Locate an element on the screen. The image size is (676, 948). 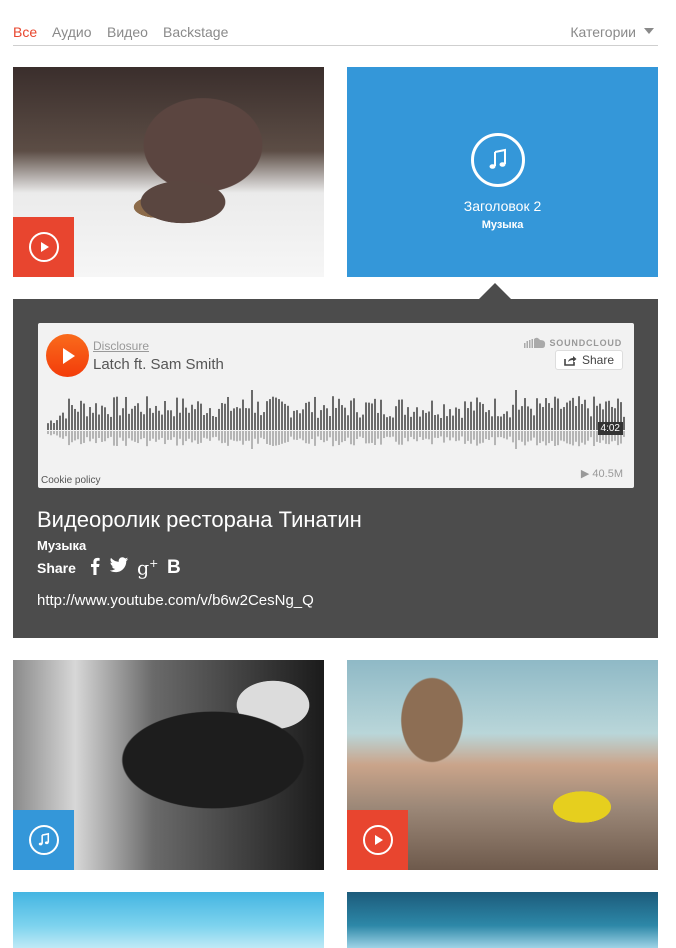
filter-video: Видео is located at coordinates (127, 32).